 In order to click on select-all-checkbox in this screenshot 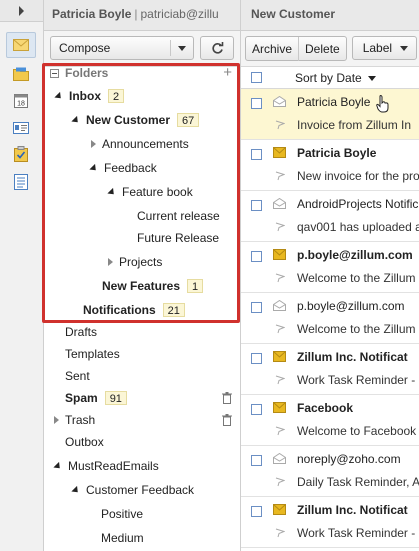, I will do `click(256, 77)`.